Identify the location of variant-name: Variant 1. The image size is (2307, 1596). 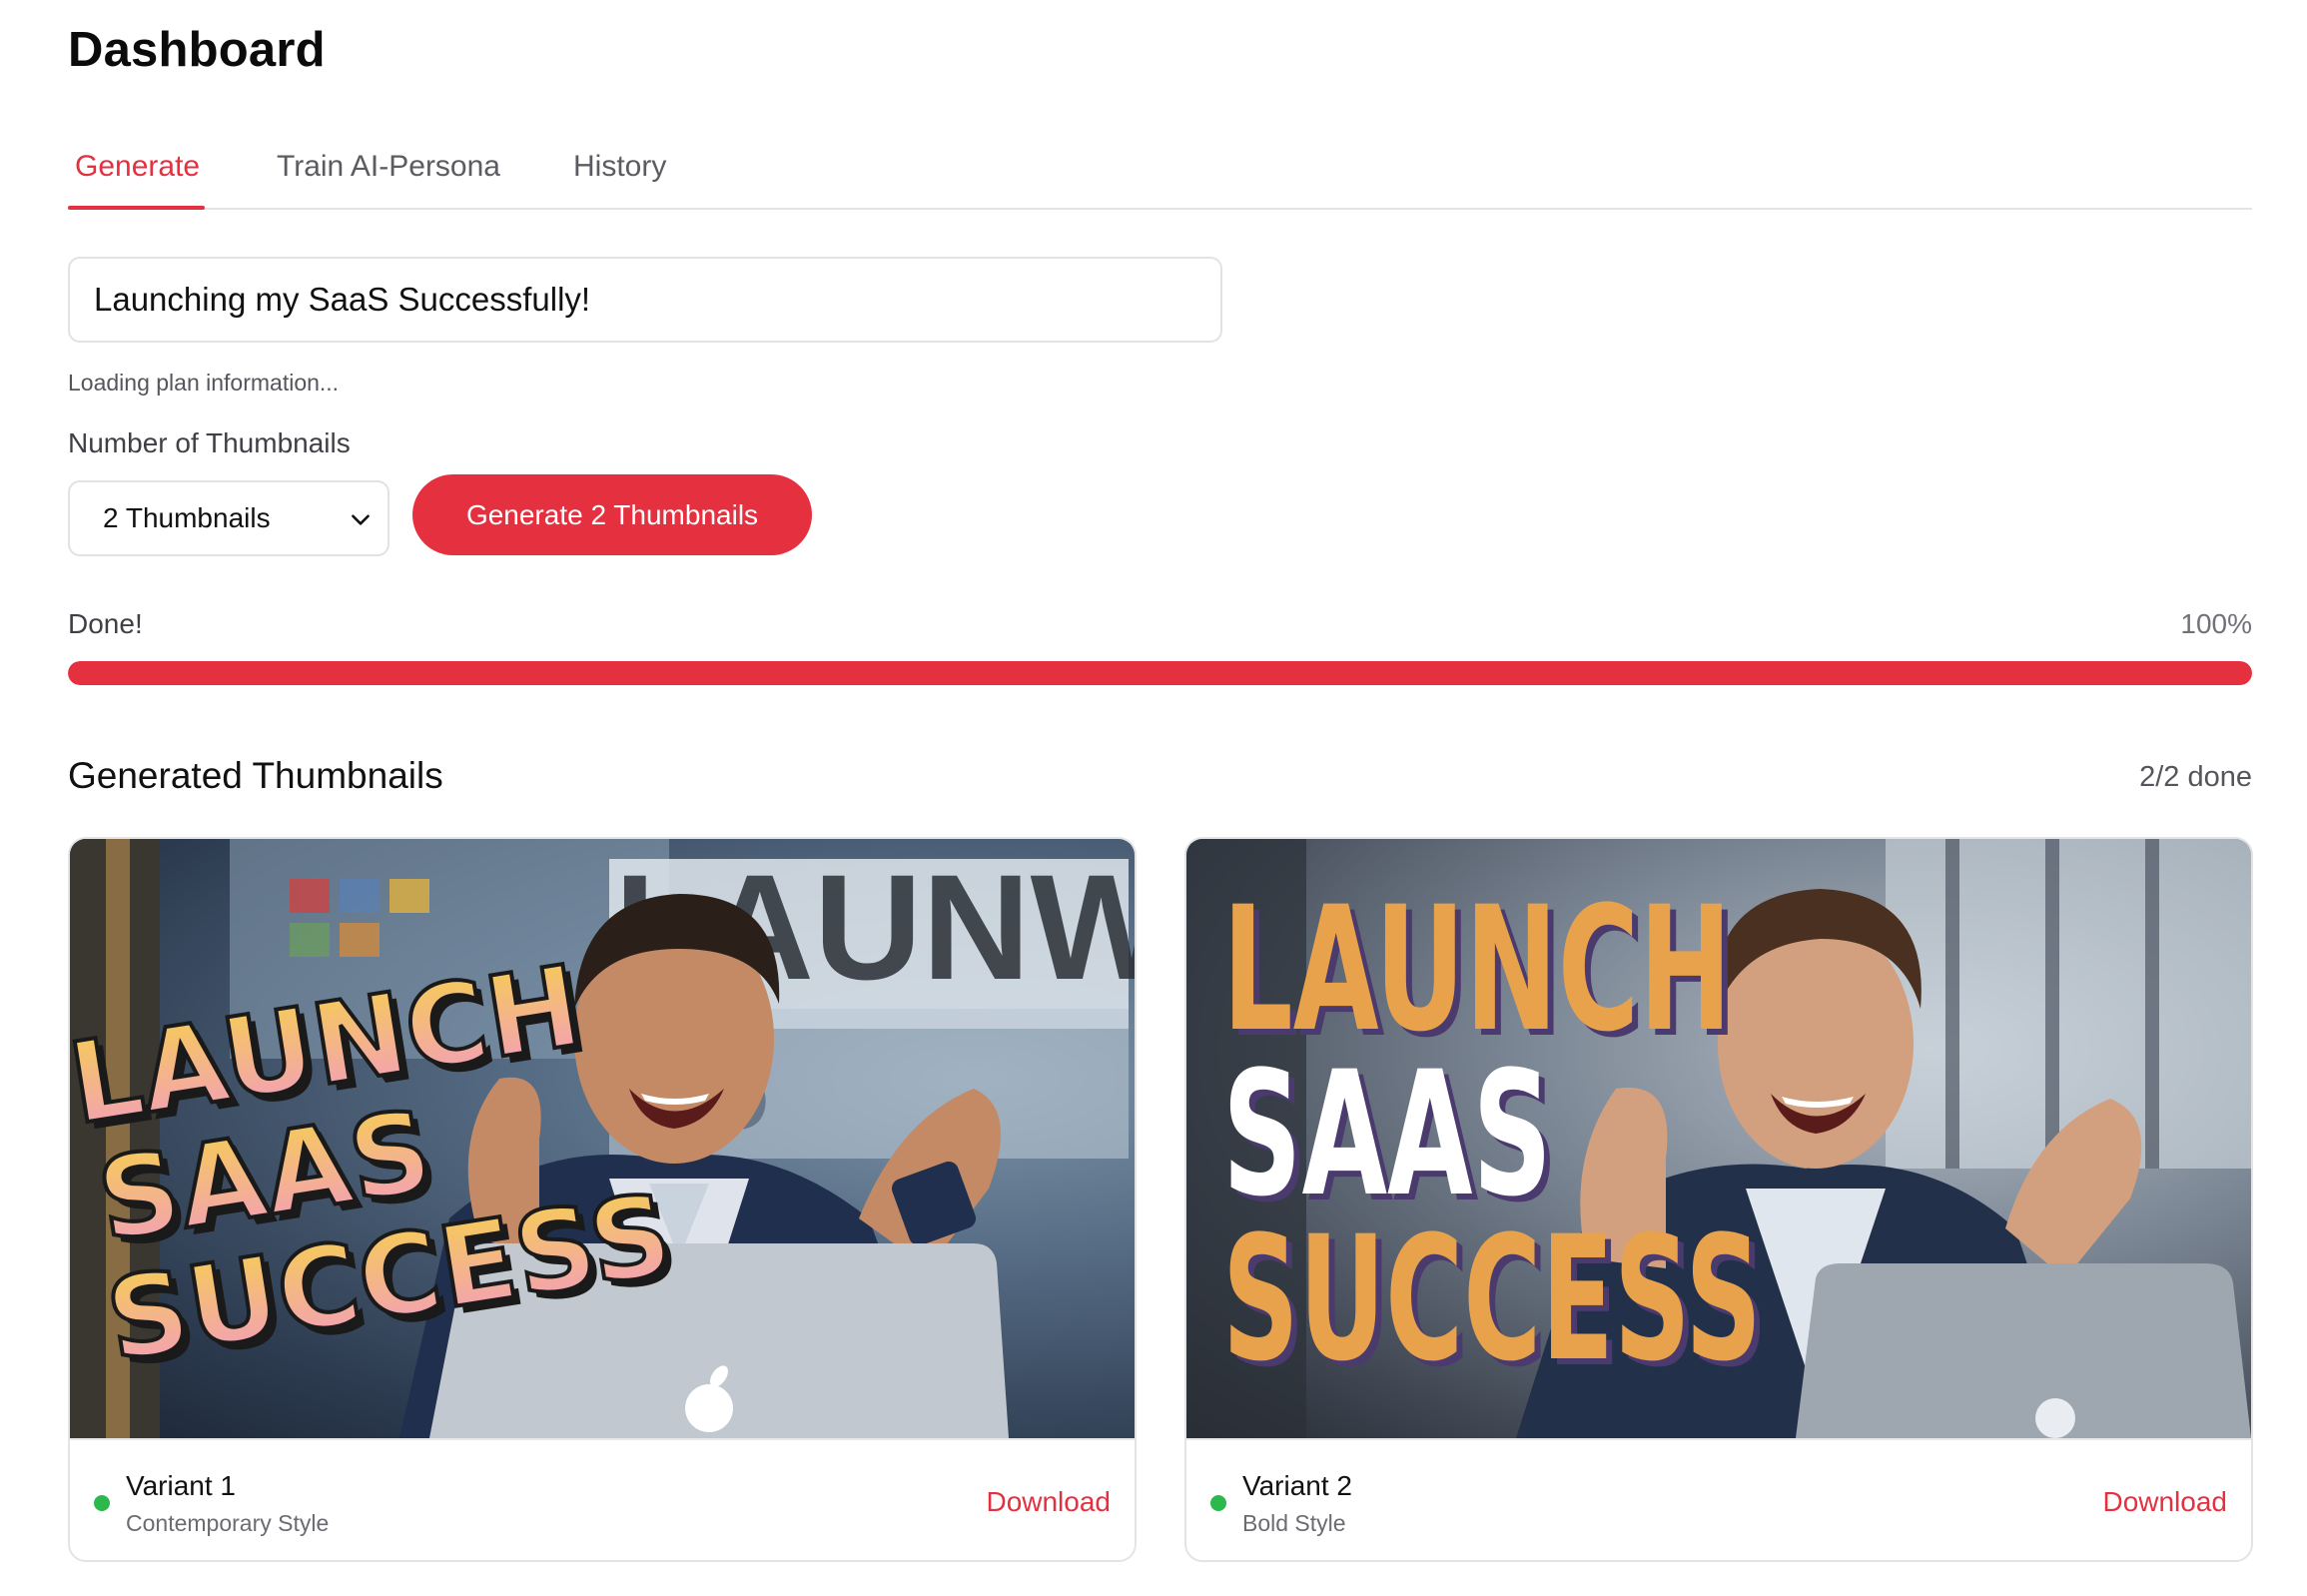
(181, 1485).